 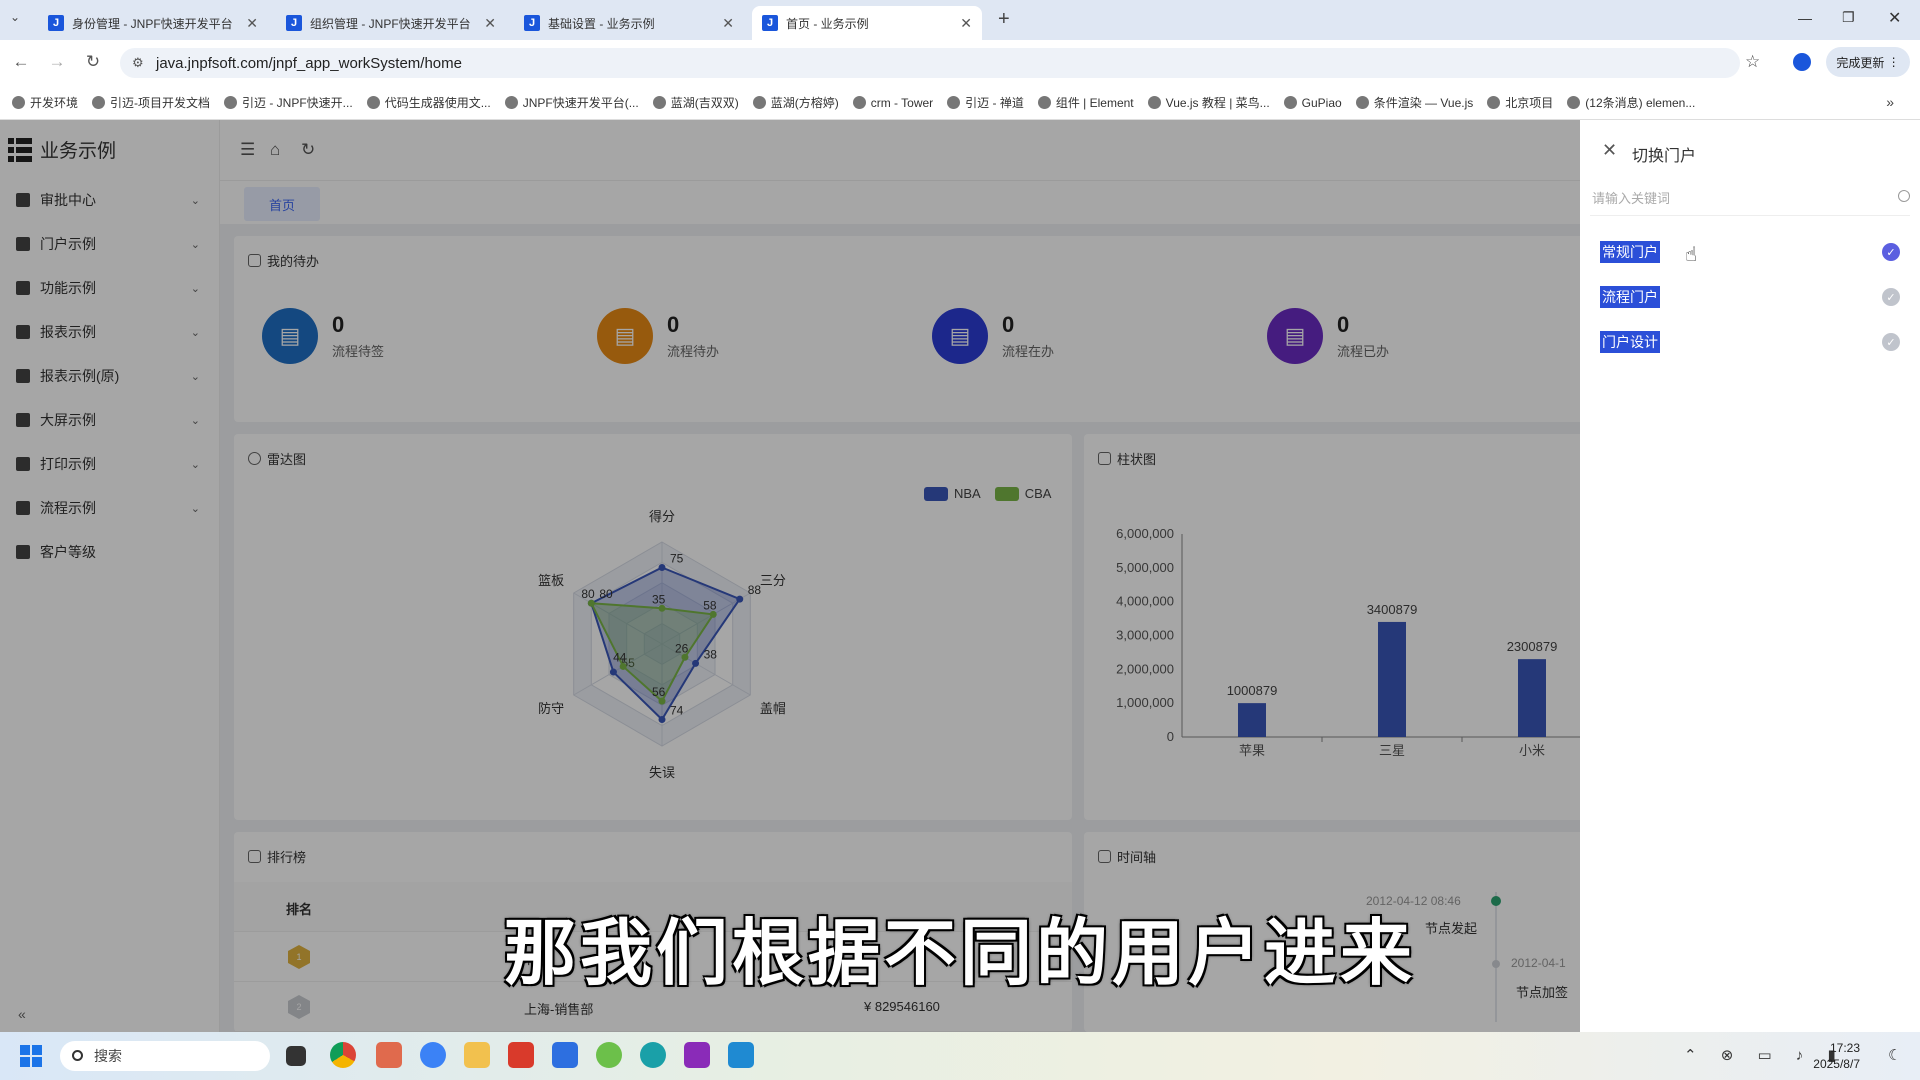 What do you see at coordinates (1423, 103) in the screenshot?
I see `bookmark-label: 条件渲染 — Vue.js` at bounding box center [1423, 103].